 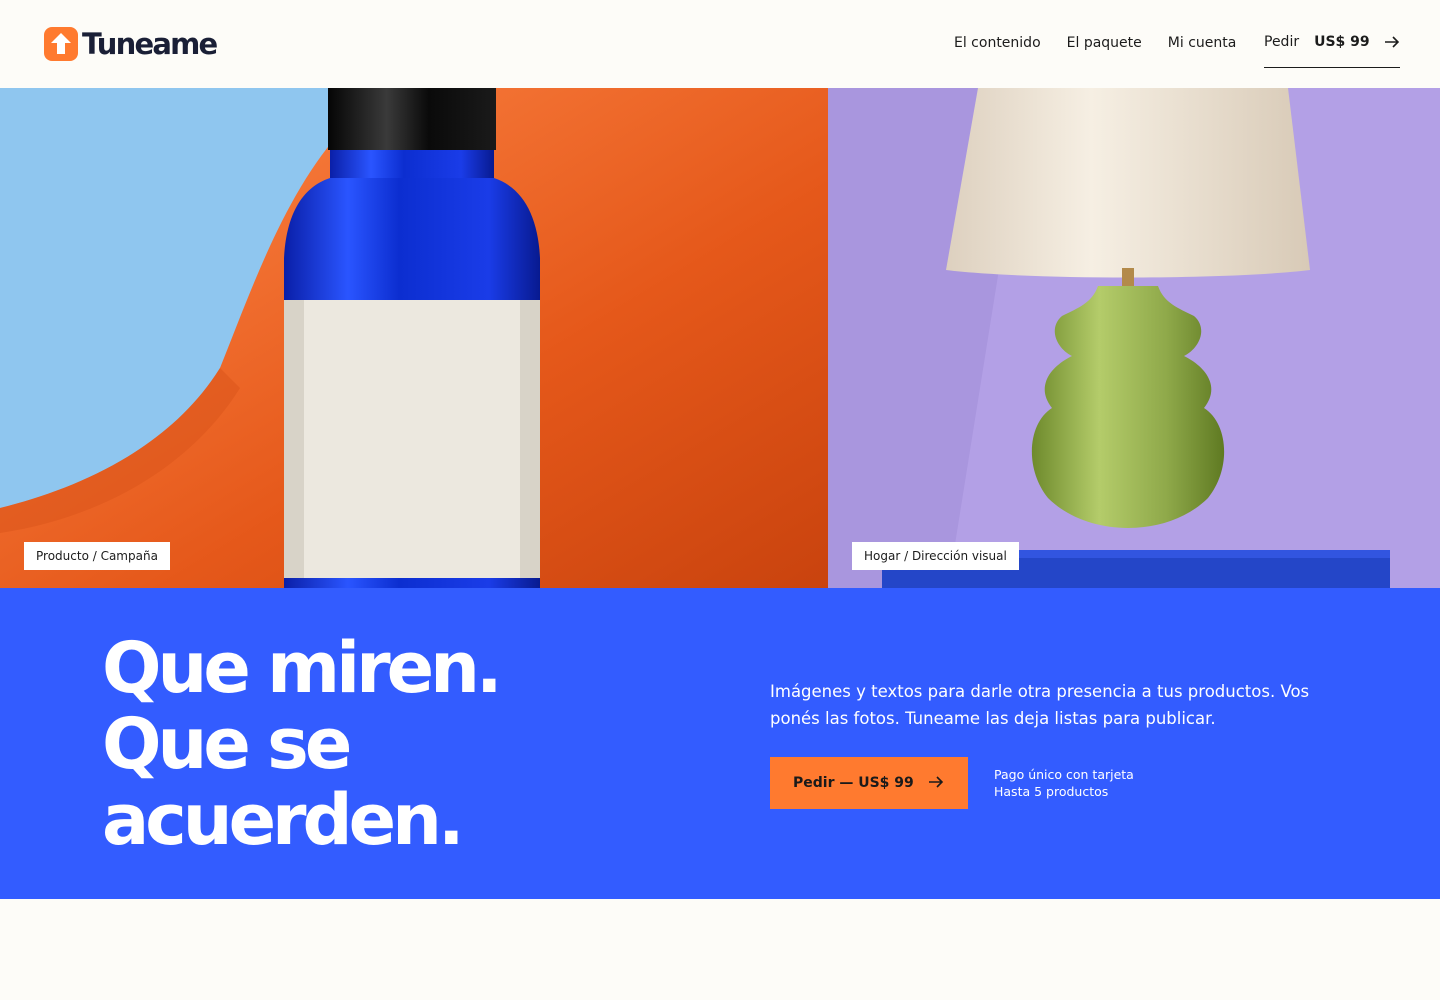 I want to click on nav-item-paquete: El paquete, so click(x=1104, y=43).